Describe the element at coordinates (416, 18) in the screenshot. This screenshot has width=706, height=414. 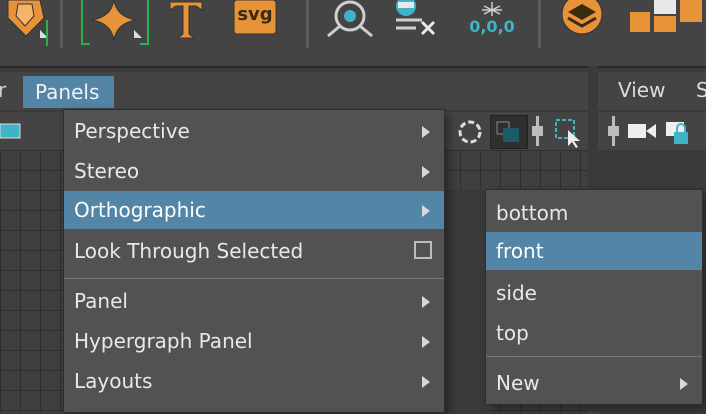
I see `delete-history-icon` at that location.